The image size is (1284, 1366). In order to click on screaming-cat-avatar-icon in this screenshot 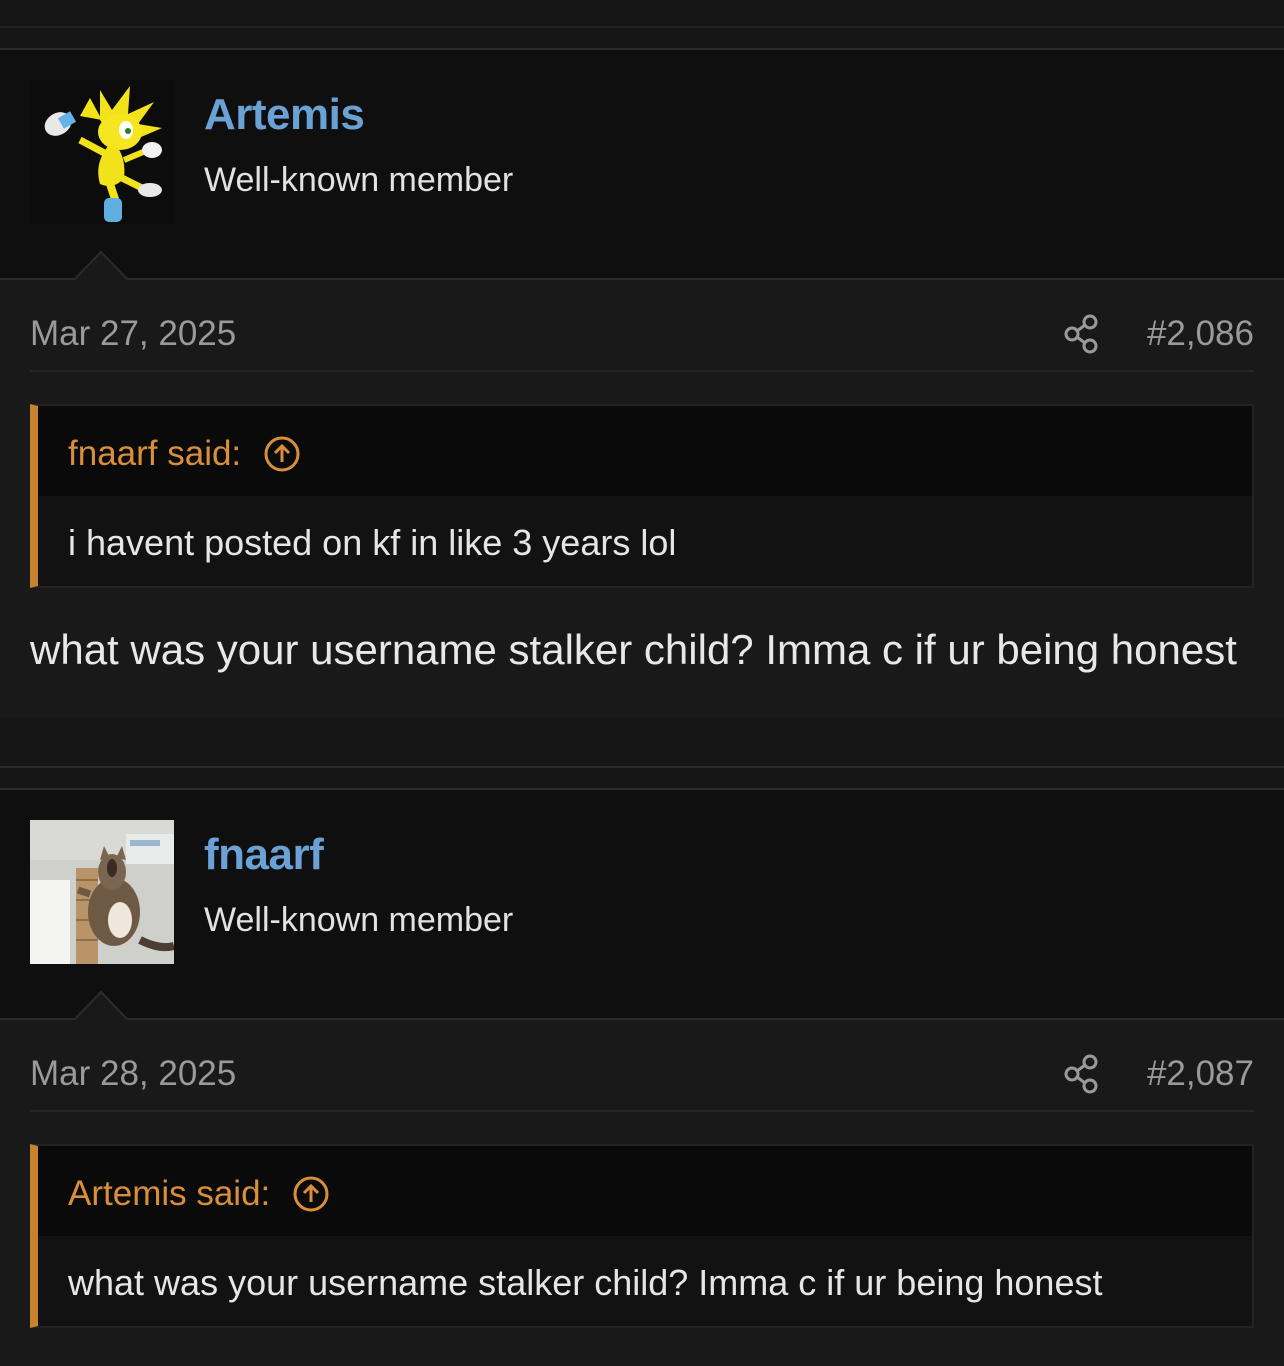, I will do `click(102, 892)`.